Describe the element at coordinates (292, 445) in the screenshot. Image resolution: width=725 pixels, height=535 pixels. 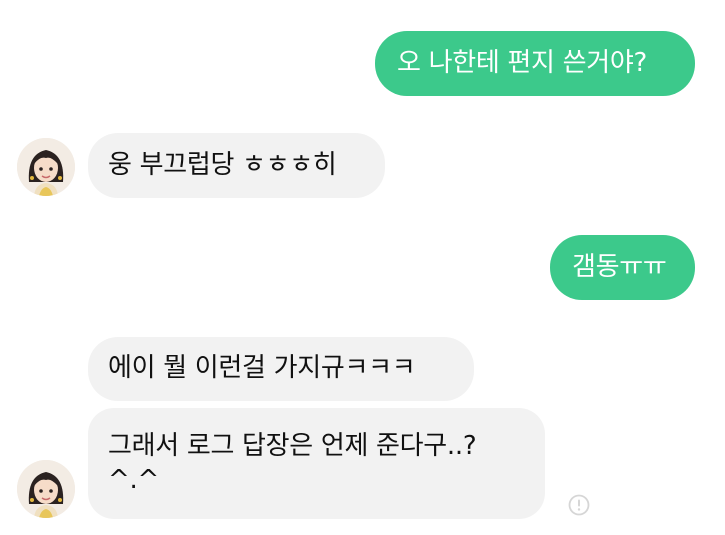
I see `message-text-line1: 그래서 로그 답장은 언제 준다구..?` at that location.